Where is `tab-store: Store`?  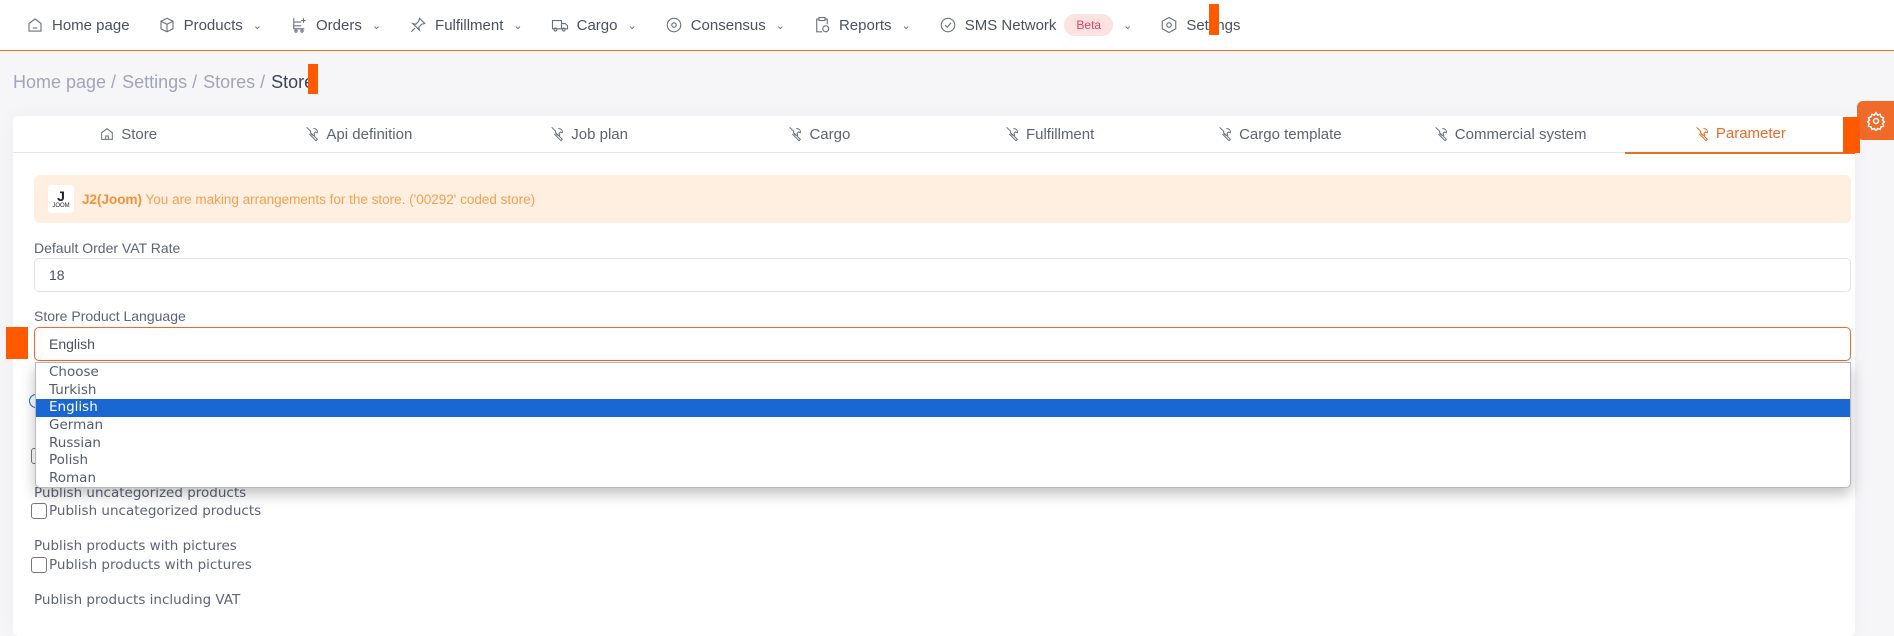
tab-store: Store is located at coordinates (128, 134).